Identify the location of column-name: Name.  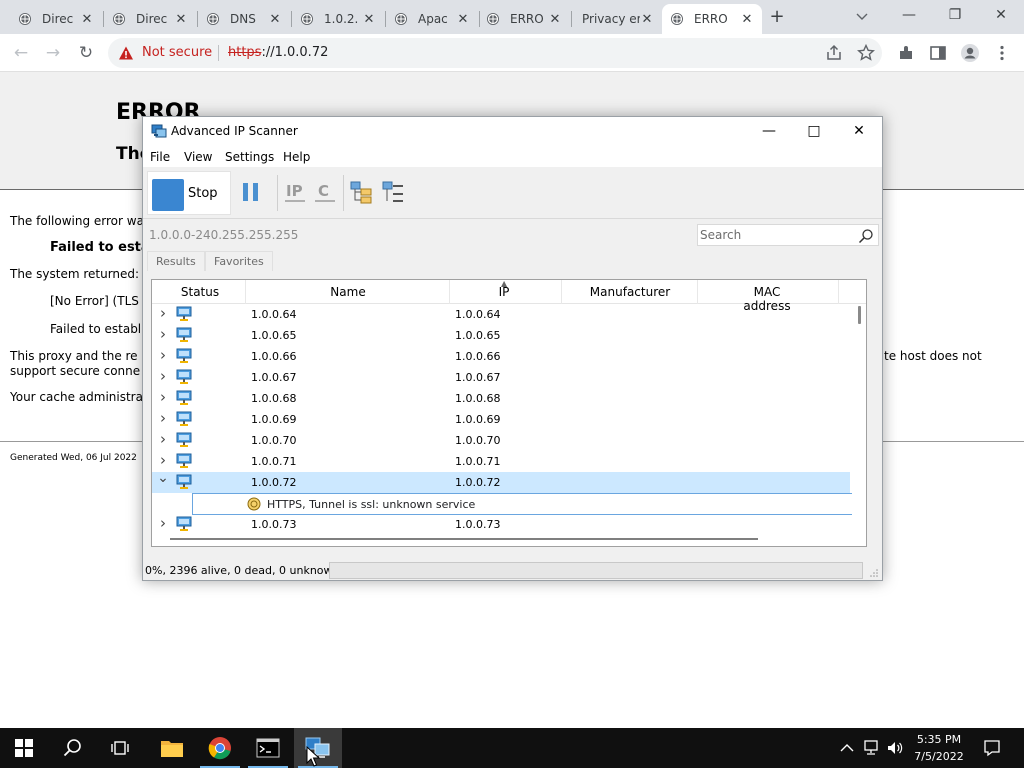
(348, 292).